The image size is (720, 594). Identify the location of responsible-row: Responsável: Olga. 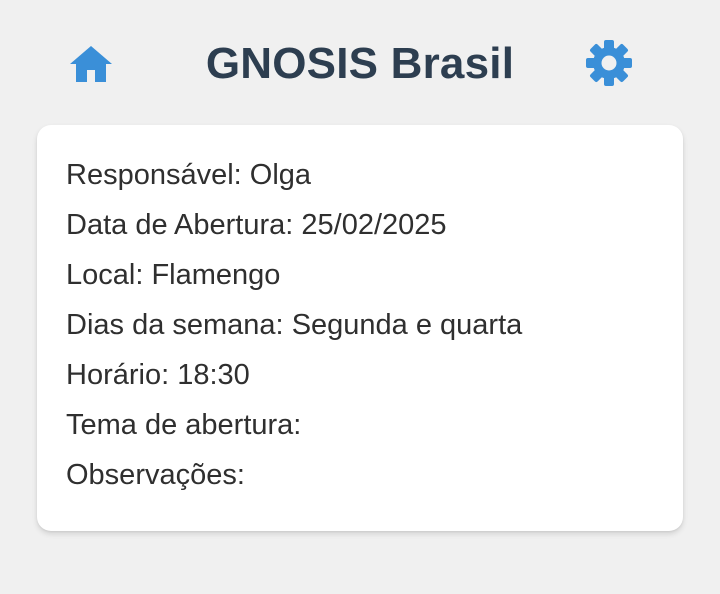
(374, 178).